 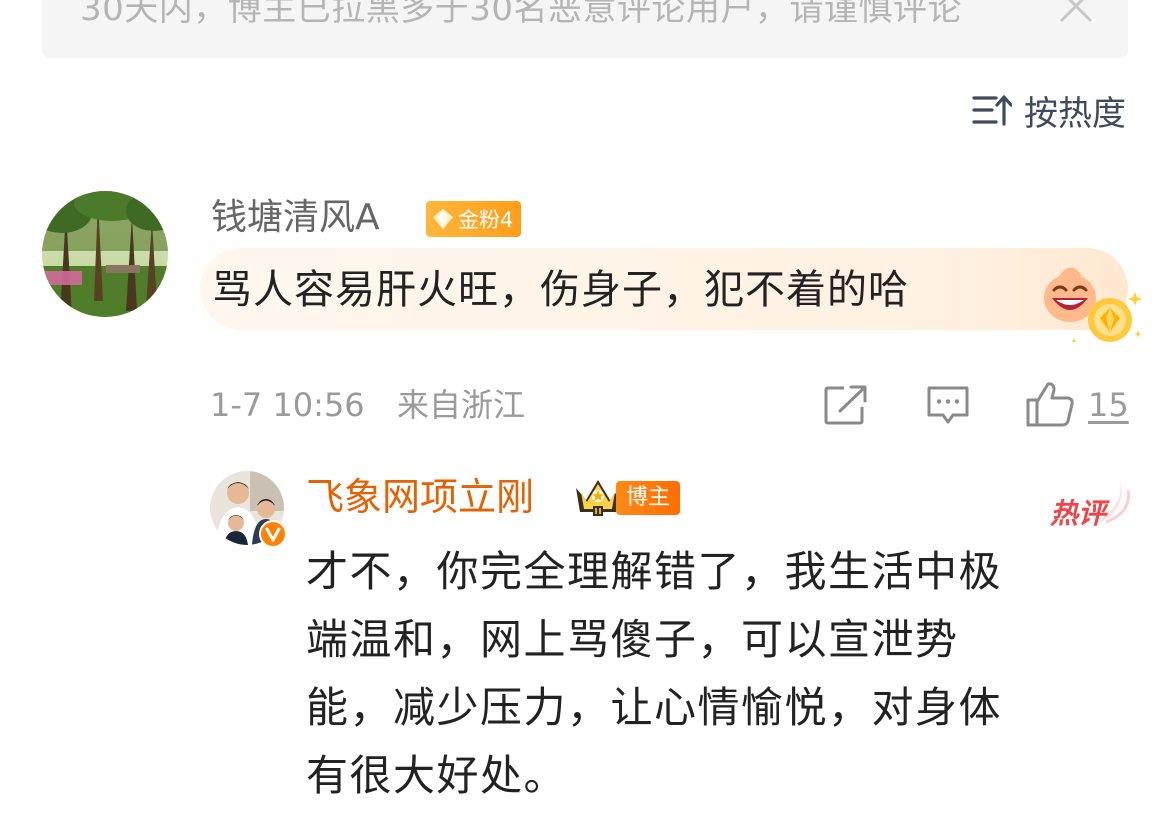 What do you see at coordinates (521, 14) in the screenshot?
I see `notice-text: 30天内，博主已拉黑多于30名恶意评论用户，请谨慎评论` at bounding box center [521, 14].